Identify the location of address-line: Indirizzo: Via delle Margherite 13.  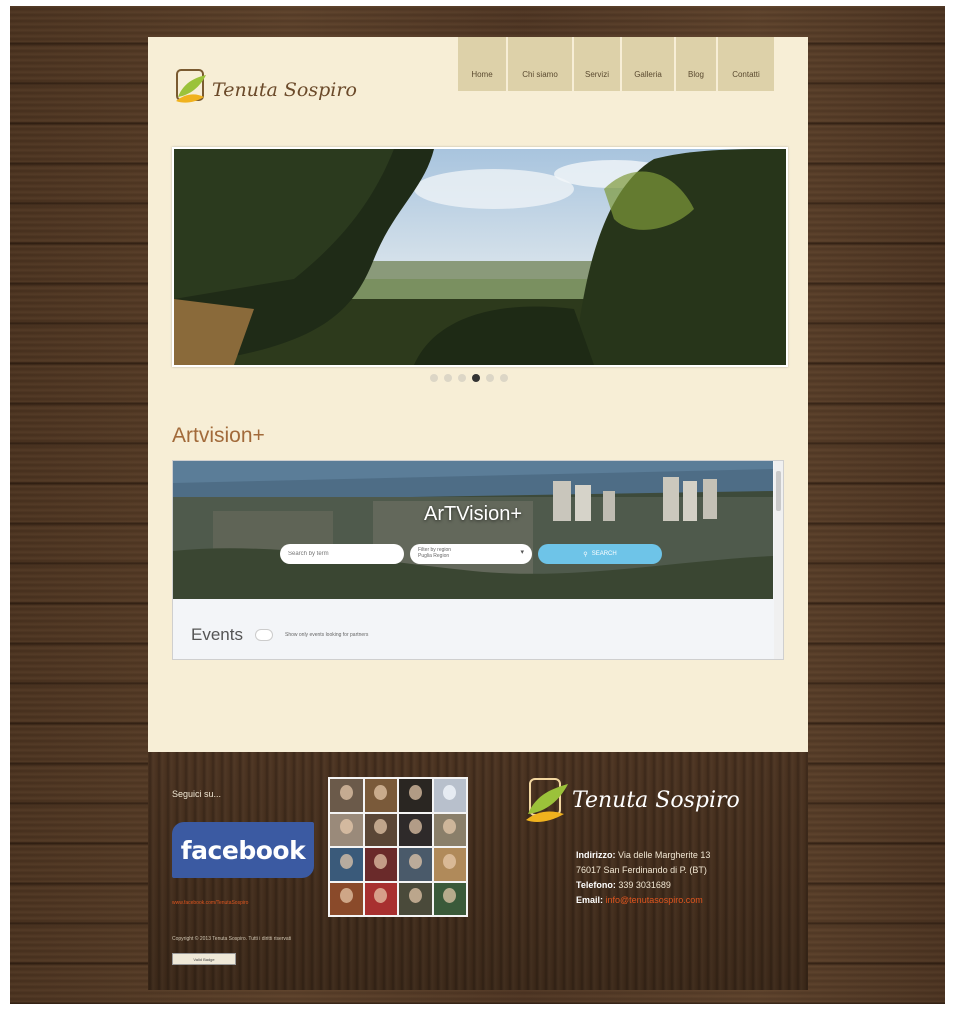
(643, 855).